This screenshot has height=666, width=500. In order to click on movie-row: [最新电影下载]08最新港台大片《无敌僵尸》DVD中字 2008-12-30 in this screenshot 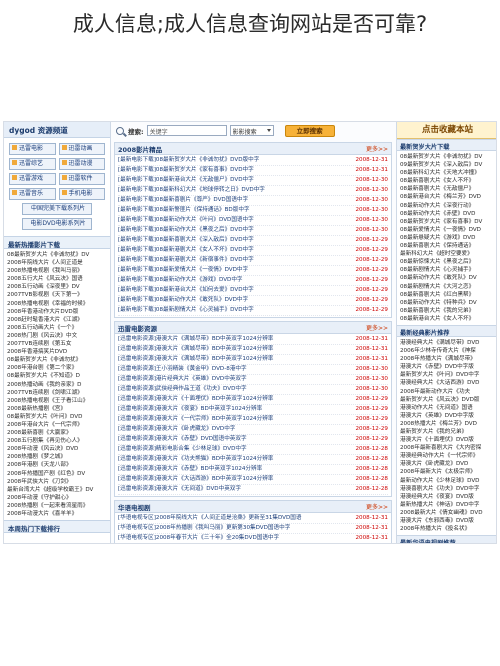, I will do `click(253, 181)`.